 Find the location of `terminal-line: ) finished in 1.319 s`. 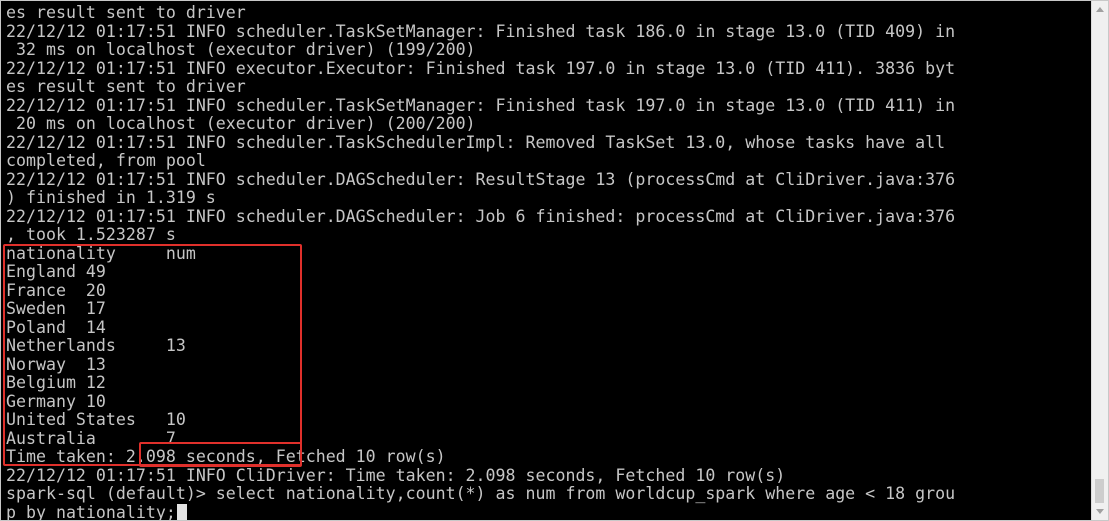

terminal-line: ) finished in 1.319 s is located at coordinates (111, 198).